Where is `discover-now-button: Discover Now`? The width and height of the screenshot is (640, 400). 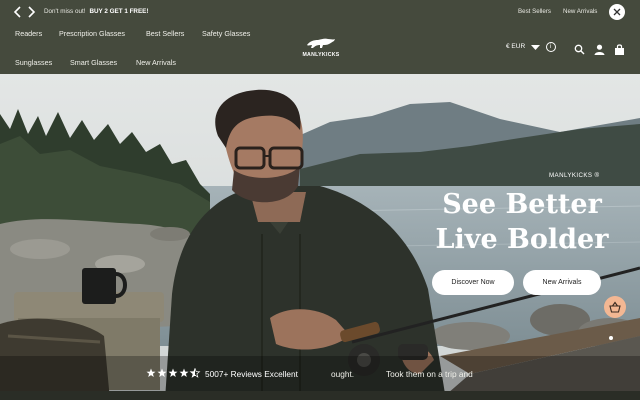
discover-now-button: Discover Now is located at coordinates (473, 282).